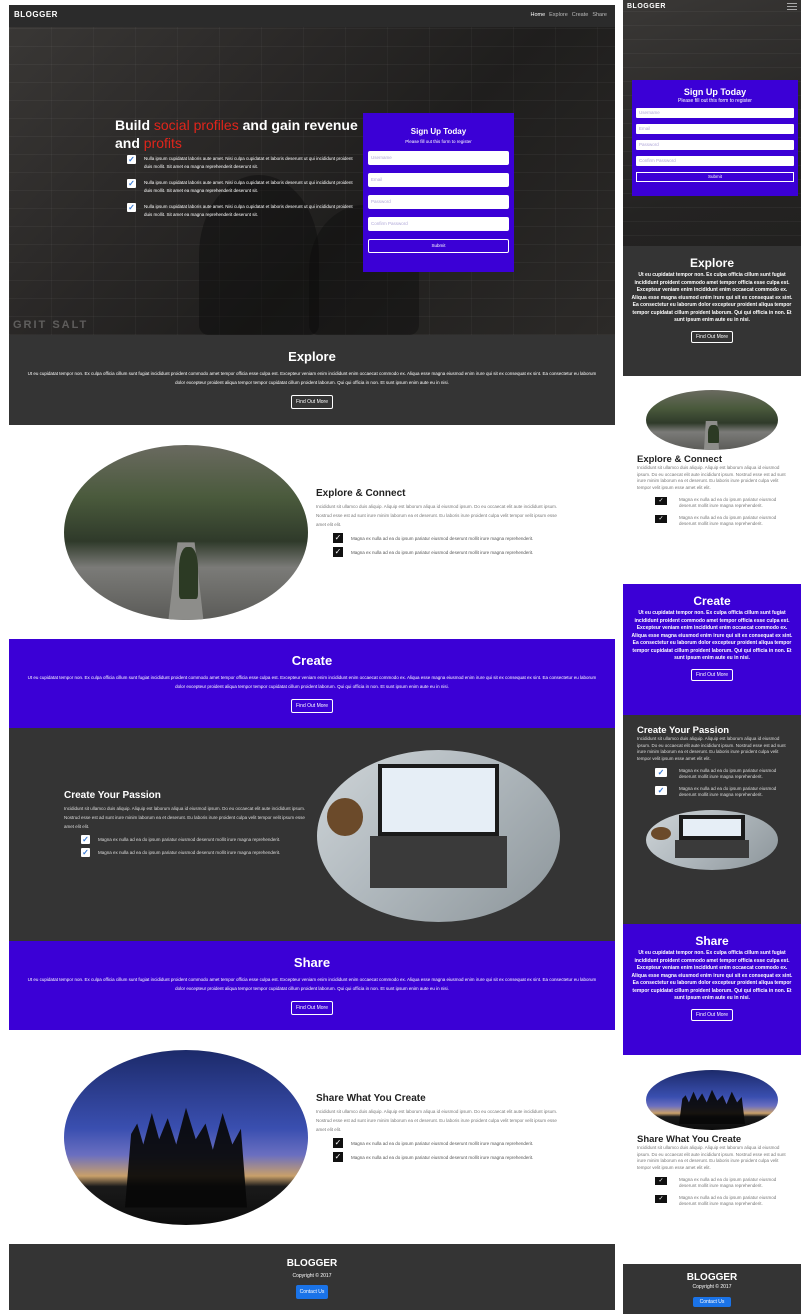  I want to click on laptop-image, so click(712, 840).